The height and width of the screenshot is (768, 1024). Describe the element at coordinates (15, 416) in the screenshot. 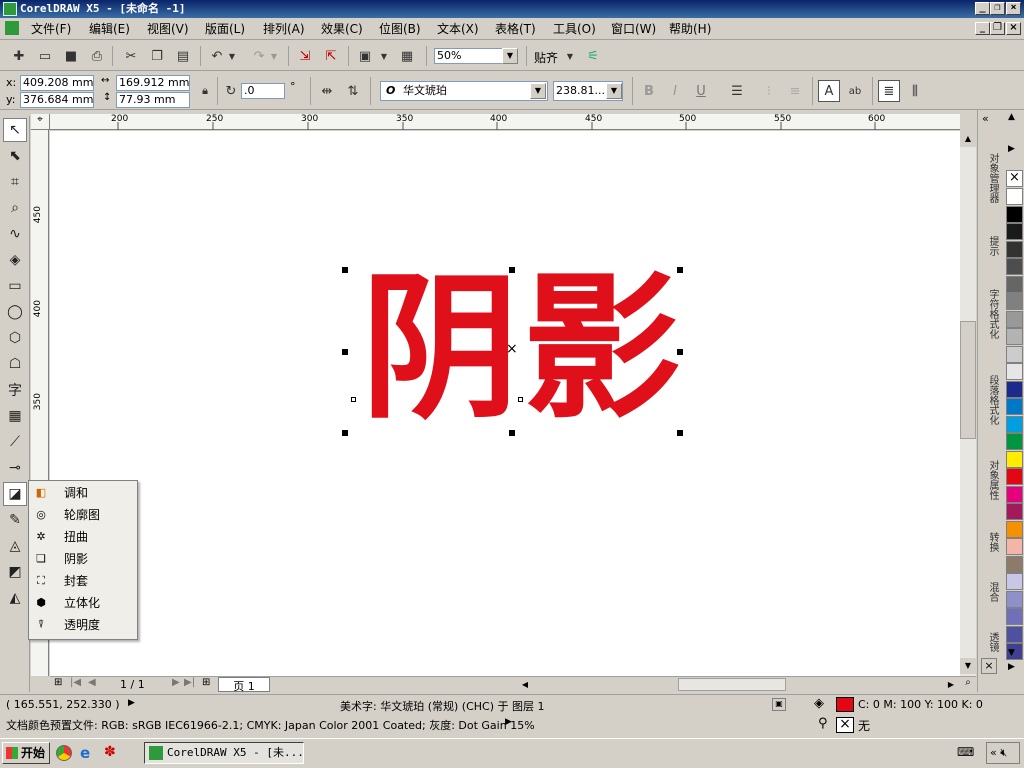

I see `table-tool-icon: ▦` at that location.